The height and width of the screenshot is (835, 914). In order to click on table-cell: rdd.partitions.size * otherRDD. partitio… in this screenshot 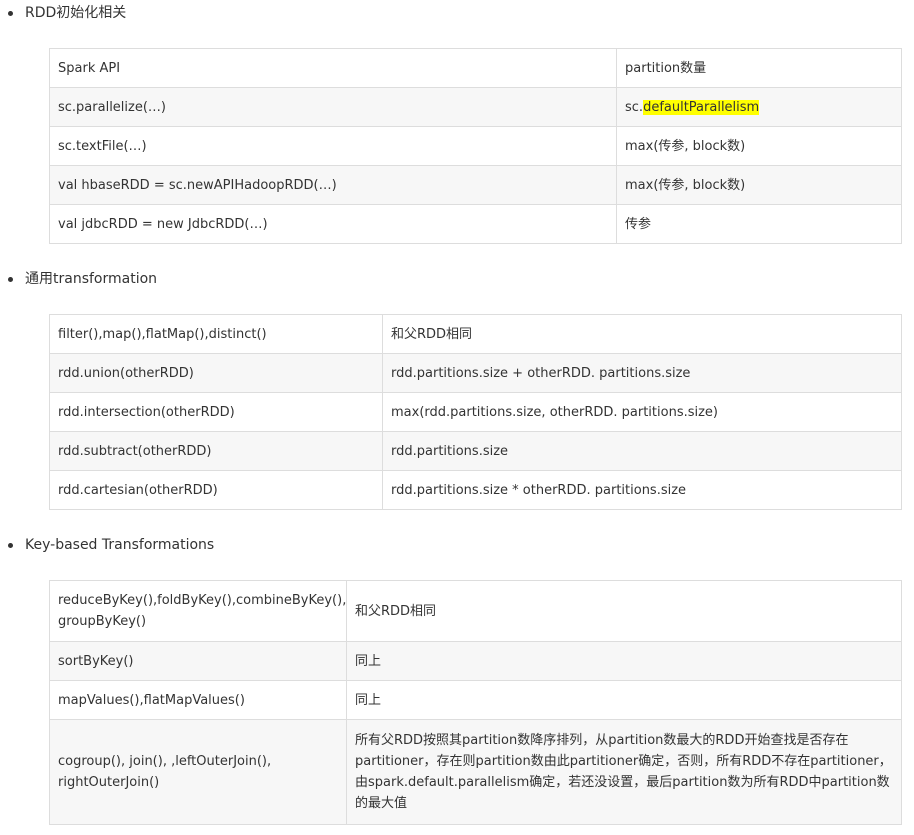, I will do `click(642, 490)`.